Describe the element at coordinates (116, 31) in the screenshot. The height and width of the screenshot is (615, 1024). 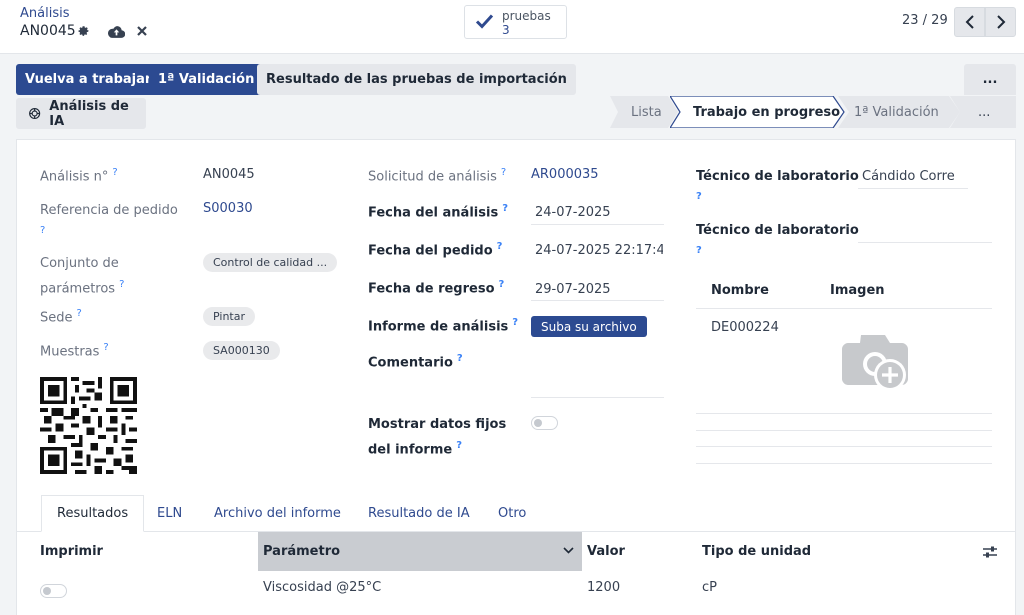
I see `cloud-save-icon` at that location.